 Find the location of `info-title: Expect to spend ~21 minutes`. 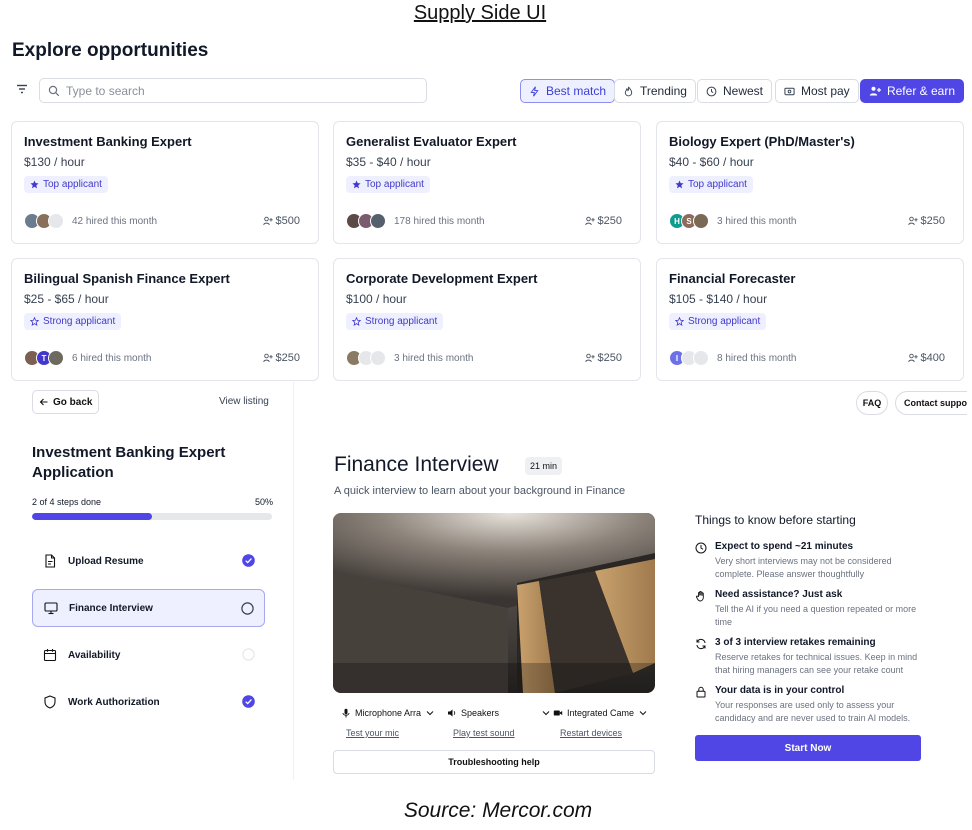

info-title: Expect to spend ~21 minutes is located at coordinates (784, 546).